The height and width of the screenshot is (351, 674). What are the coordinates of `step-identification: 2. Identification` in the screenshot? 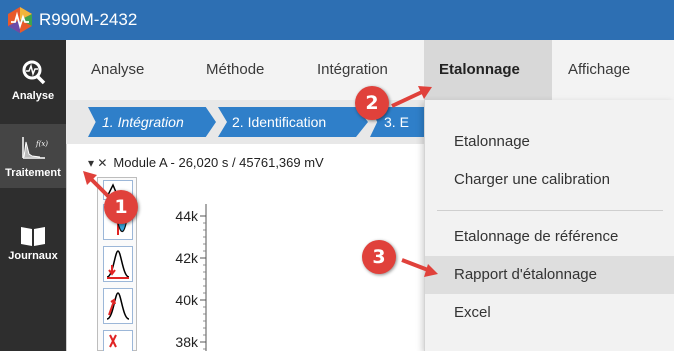 It's located at (293, 122).